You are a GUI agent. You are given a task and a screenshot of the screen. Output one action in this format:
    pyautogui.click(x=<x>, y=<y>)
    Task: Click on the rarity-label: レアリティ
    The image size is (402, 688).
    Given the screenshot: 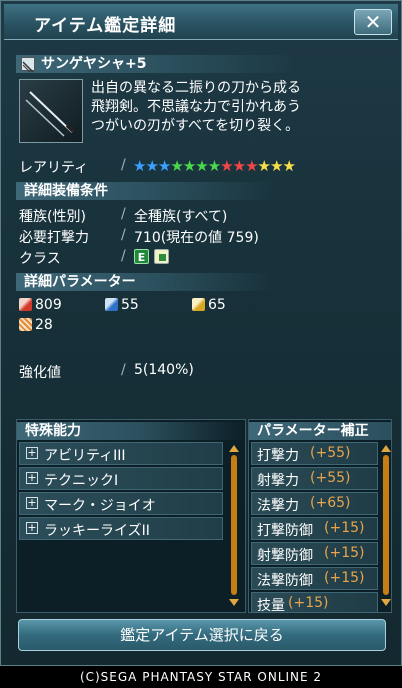 What is the action you would take?
    pyautogui.click(x=54, y=168)
    